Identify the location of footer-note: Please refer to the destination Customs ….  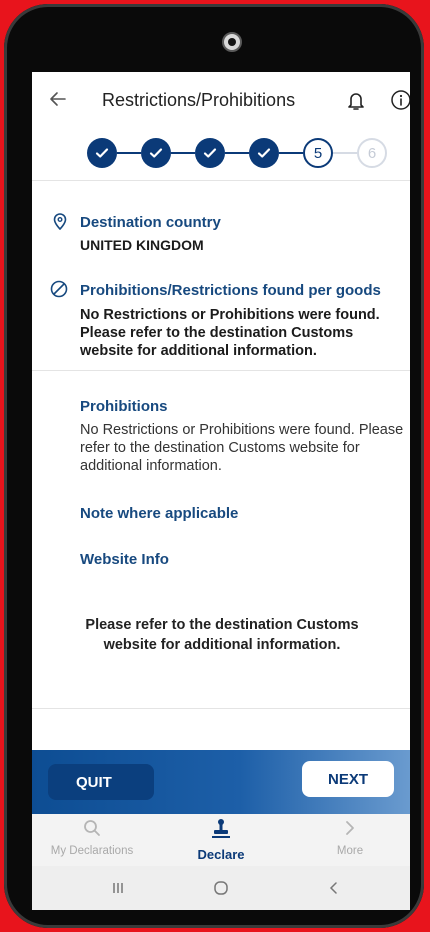
(222, 635).